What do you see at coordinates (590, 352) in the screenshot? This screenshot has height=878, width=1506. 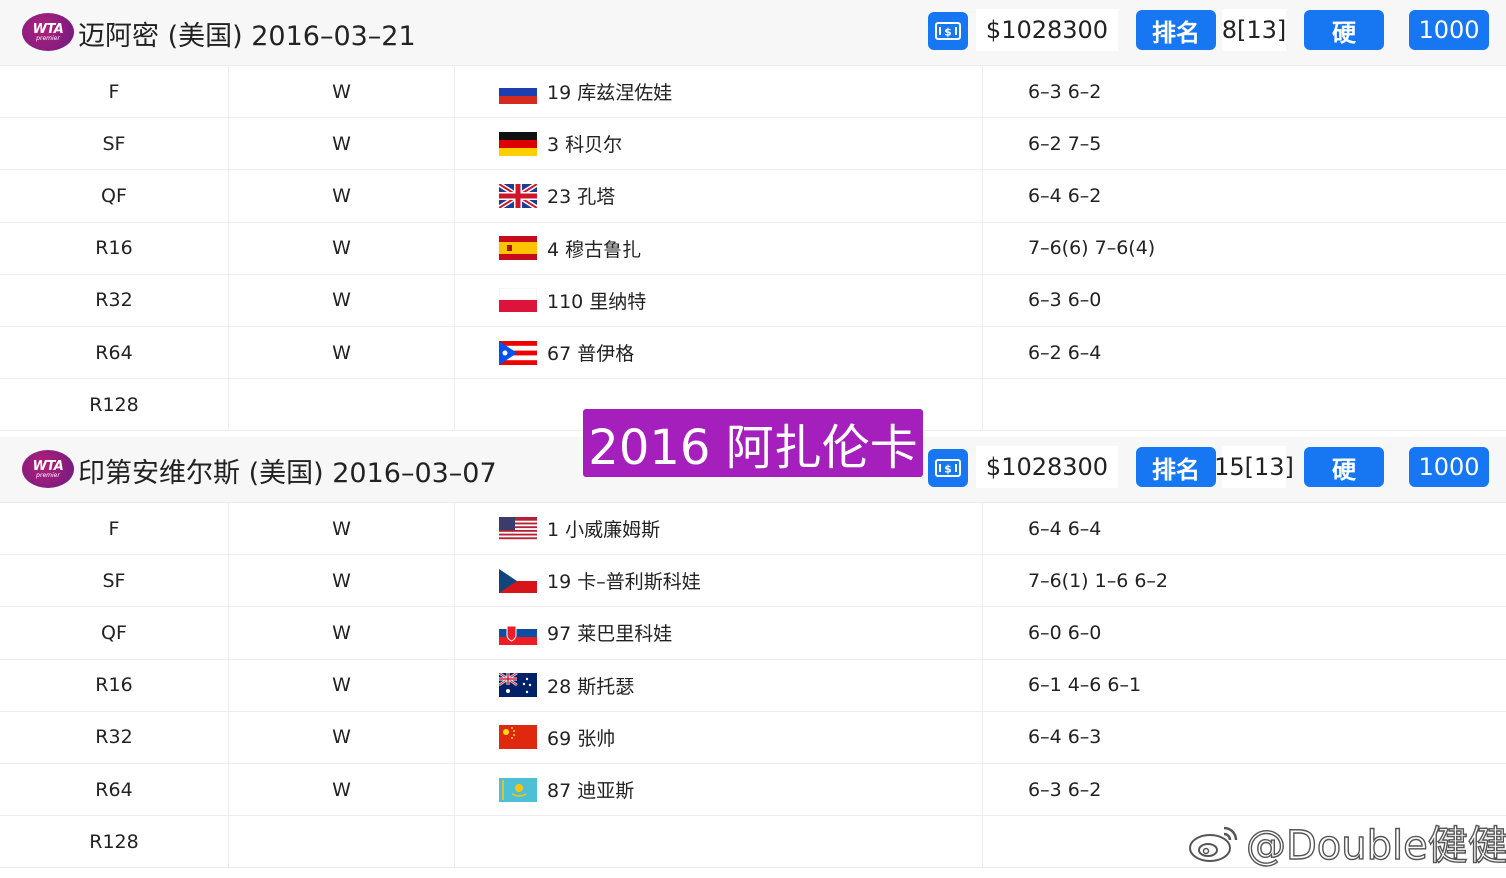 I see `opponent-name: 67 普伊格` at bounding box center [590, 352].